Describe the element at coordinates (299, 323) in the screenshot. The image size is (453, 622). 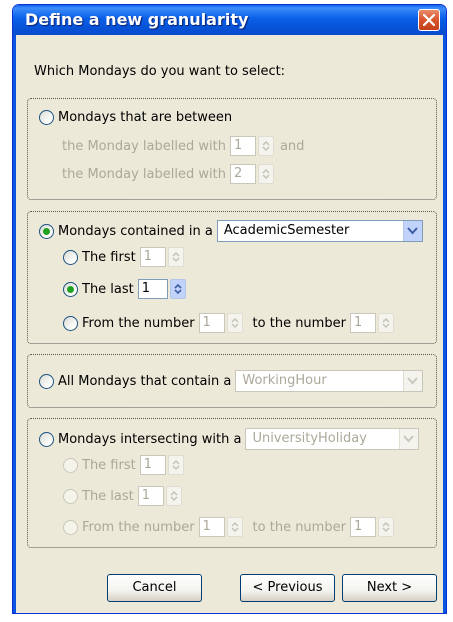
I see `to-number-label: to the number` at that location.